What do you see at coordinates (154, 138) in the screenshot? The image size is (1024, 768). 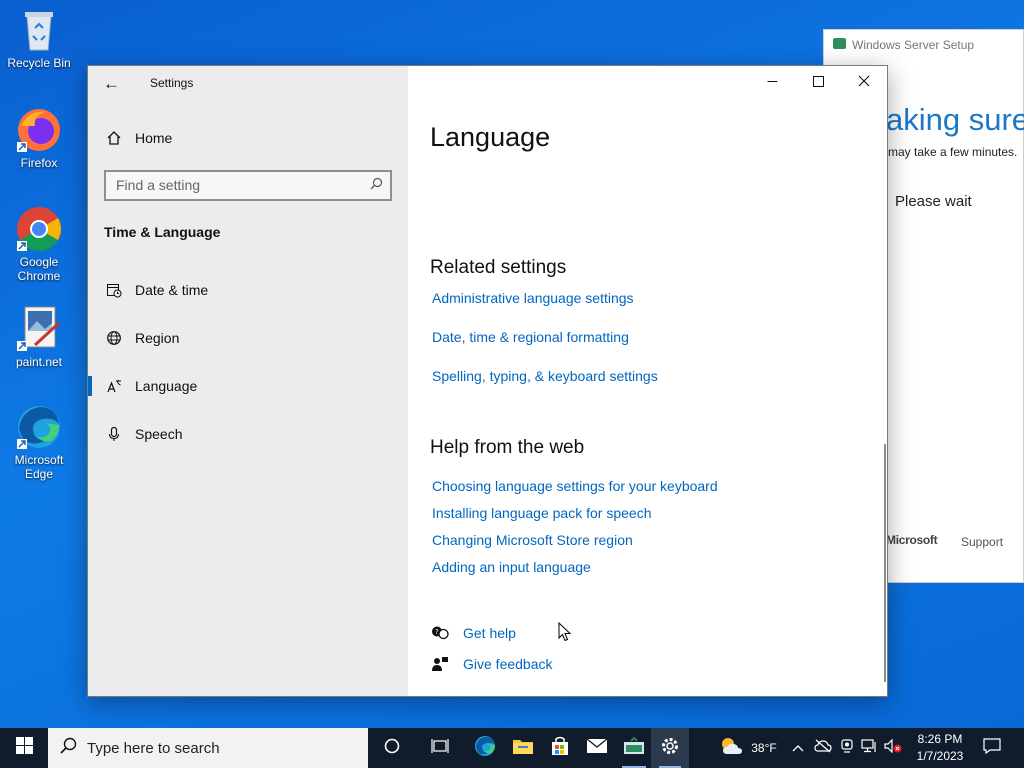 I see `nav-home-label: Home` at bounding box center [154, 138].